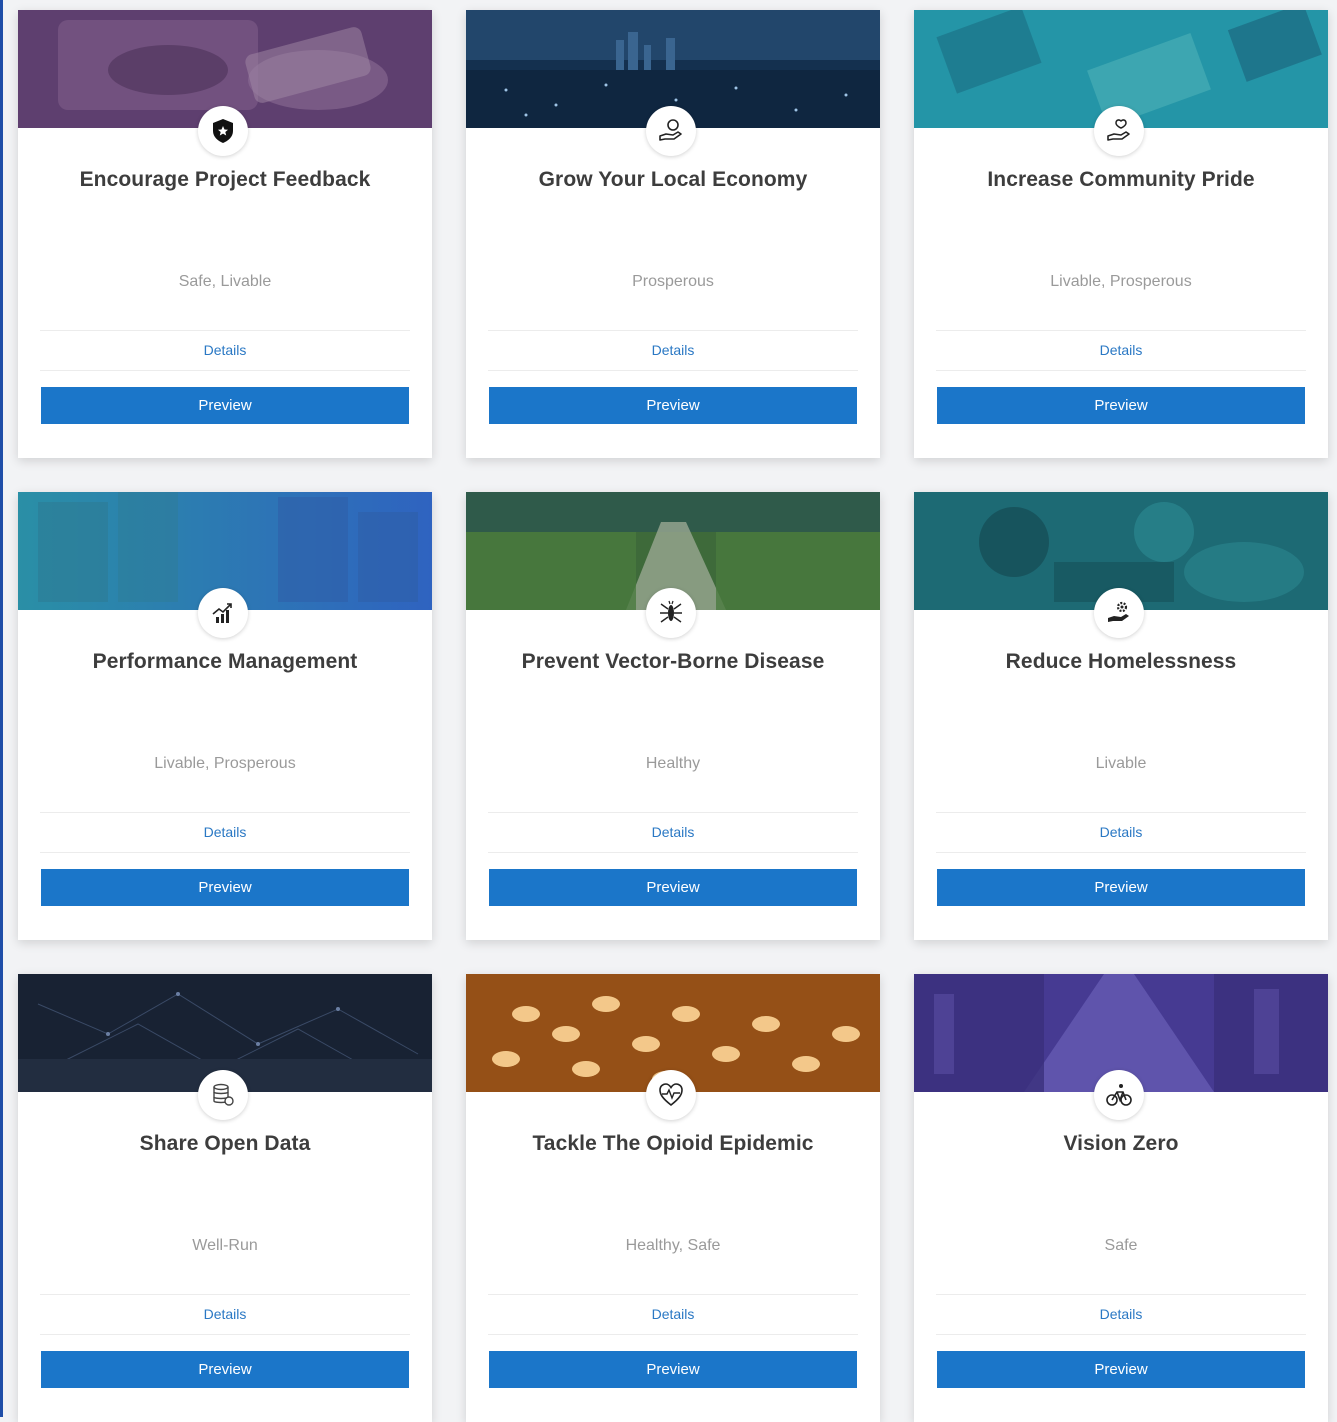 This screenshot has height=1422, width=1337. Describe the element at coordinates (1119, 1095) in the screenshot. I see `cyclist-icon` at that location.